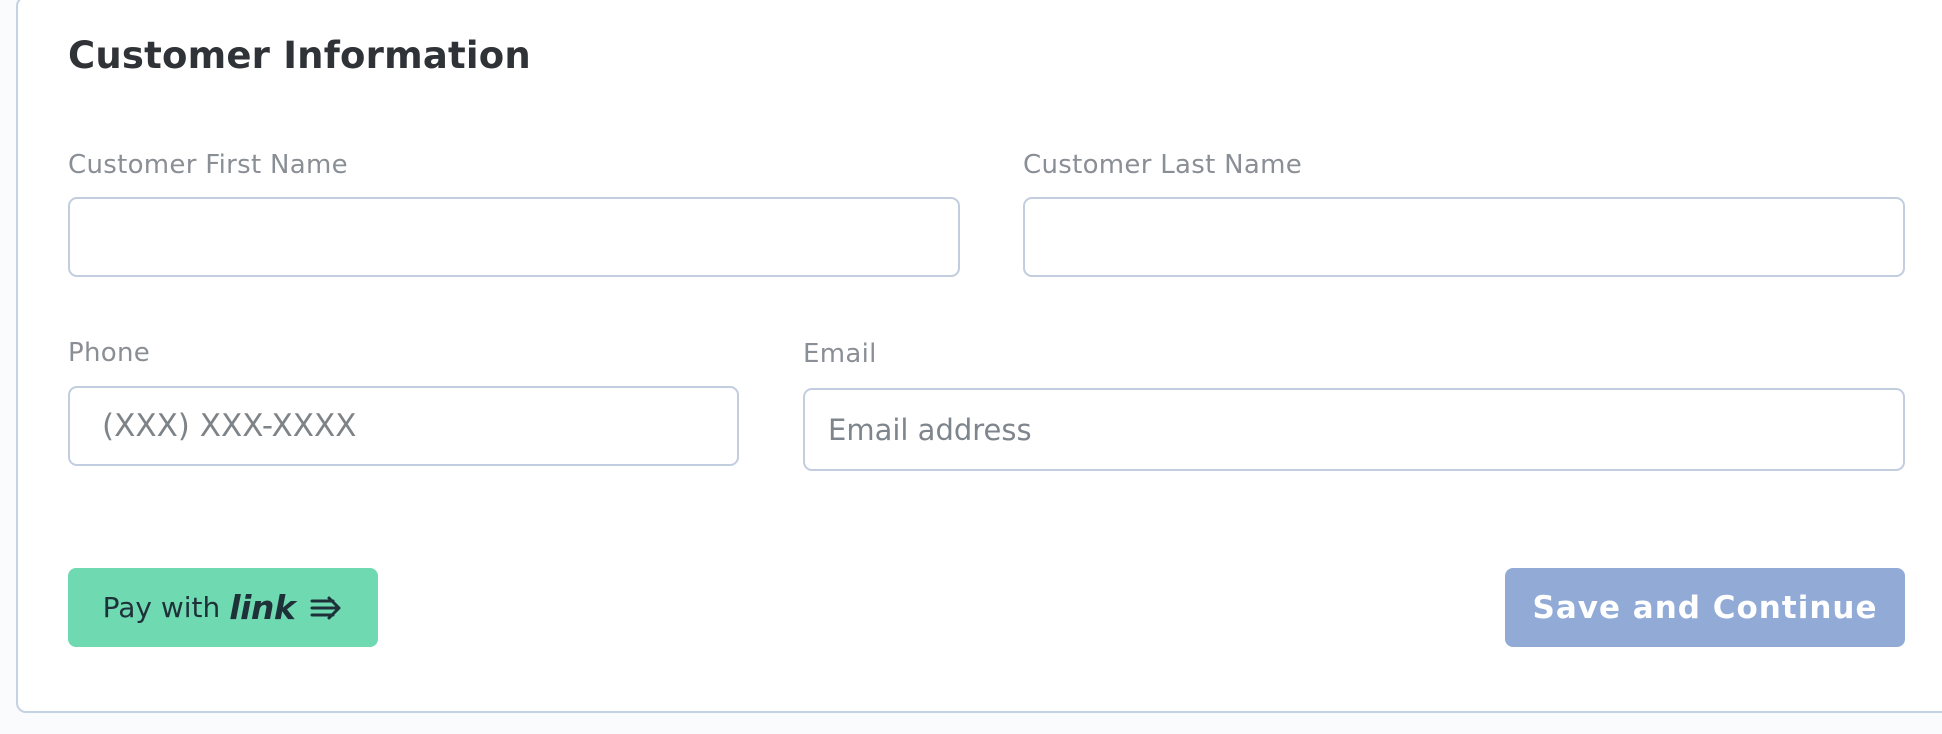 The image size is (1942, 734). What do you see at coordinates (326, 608) in the screenshot?
I see `arrow-right-icon` at bounding box center [326, 608].